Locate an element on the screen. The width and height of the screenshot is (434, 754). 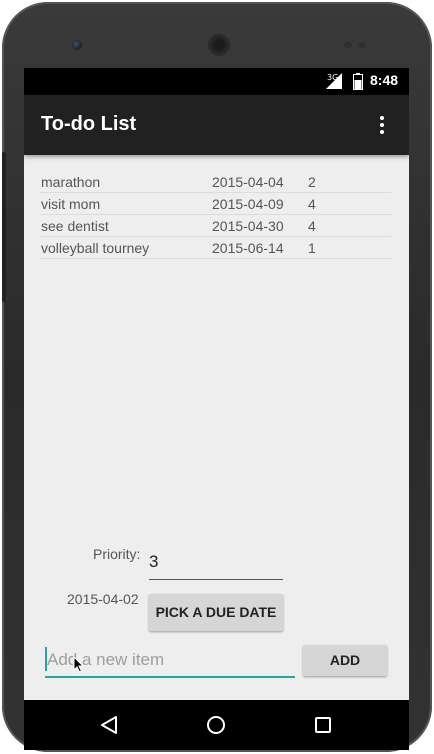
app-title: To-do List is located at coordinates (89, 124).